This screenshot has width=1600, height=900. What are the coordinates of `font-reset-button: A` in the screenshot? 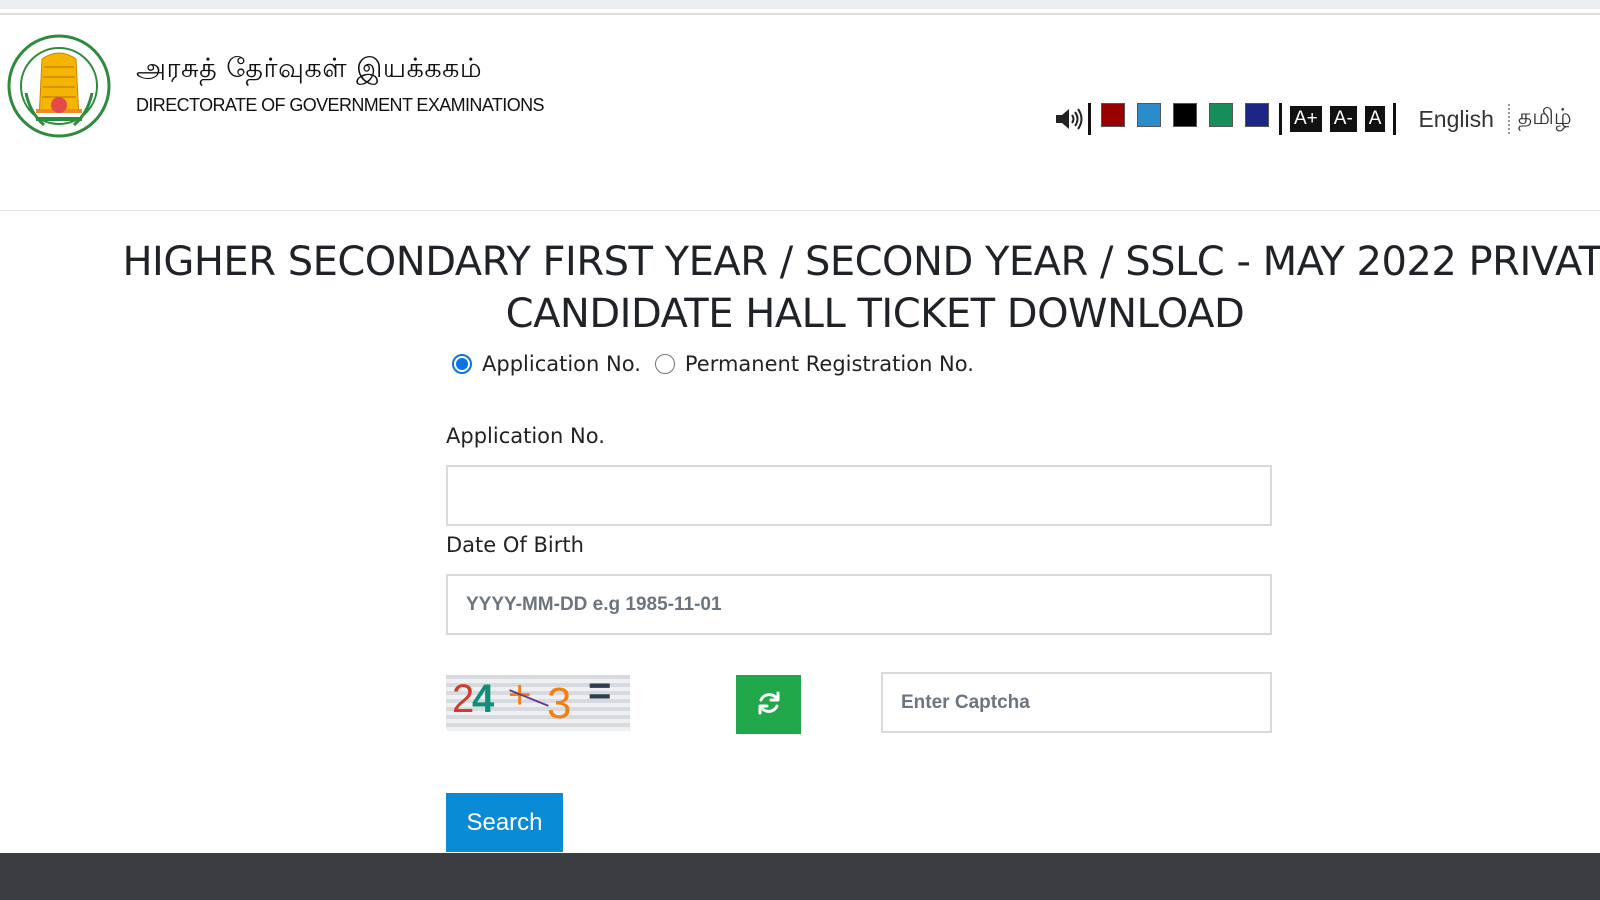 It's located at (1375, 119).